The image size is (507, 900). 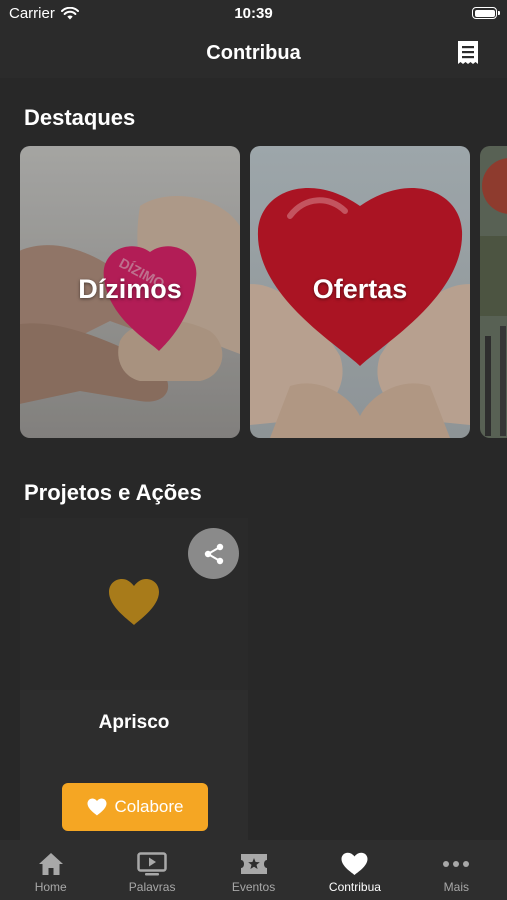 I want to click on tab-palavras: Palavras, so click(x=151, y=870).